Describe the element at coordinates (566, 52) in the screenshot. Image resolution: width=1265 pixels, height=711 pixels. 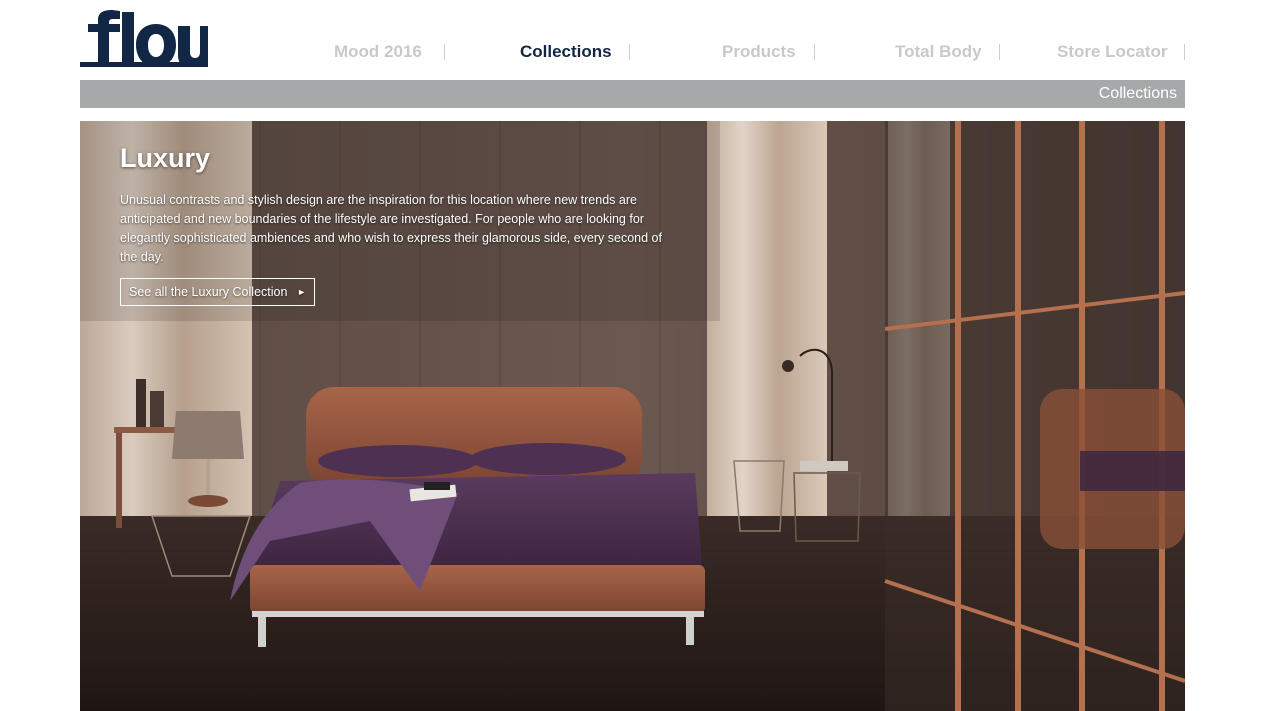
I see `nav-item-collections: Collections` at that location.